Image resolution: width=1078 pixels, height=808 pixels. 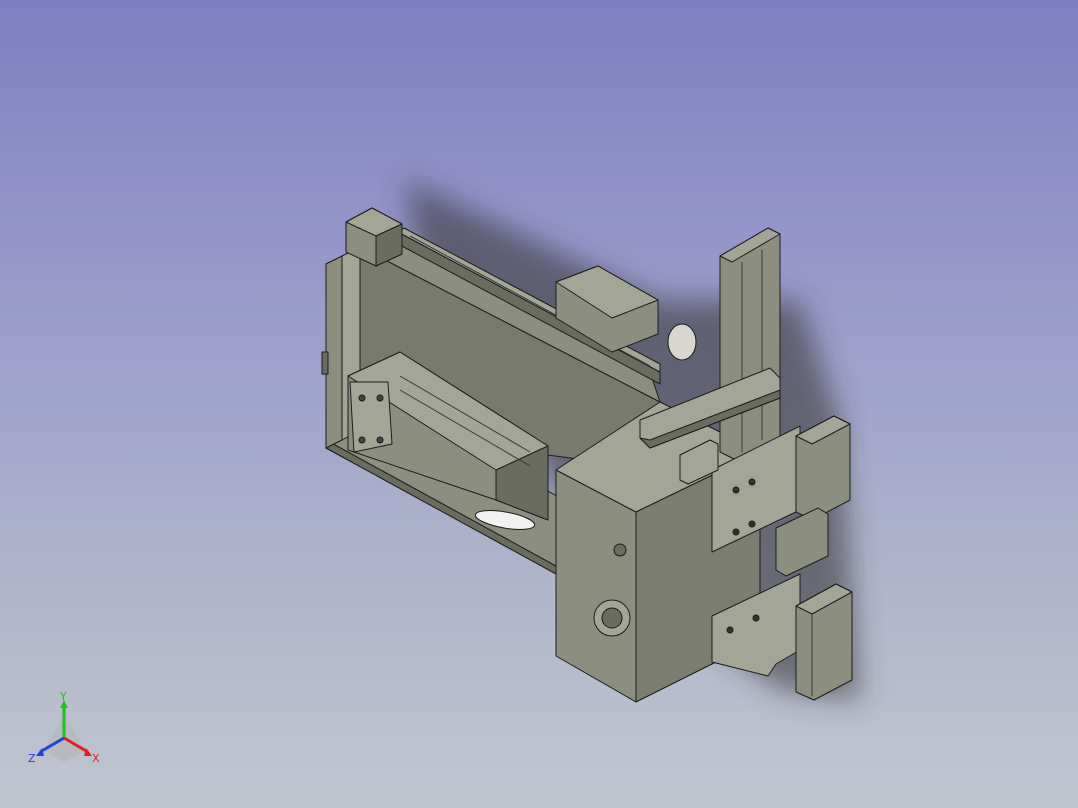 What do you see at coordinates (32, 758) in the screenshot?
I see `z-axis-label: Z` at bounding box center [32, 758].